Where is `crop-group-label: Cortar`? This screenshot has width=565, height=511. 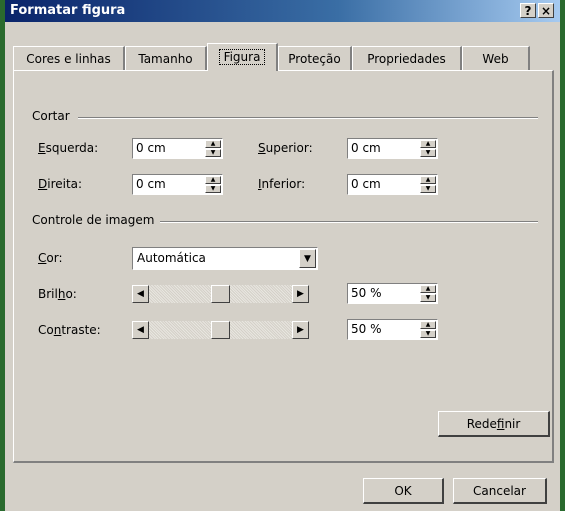 crop-group-label: Cortar is located at coordinates (51, 116).